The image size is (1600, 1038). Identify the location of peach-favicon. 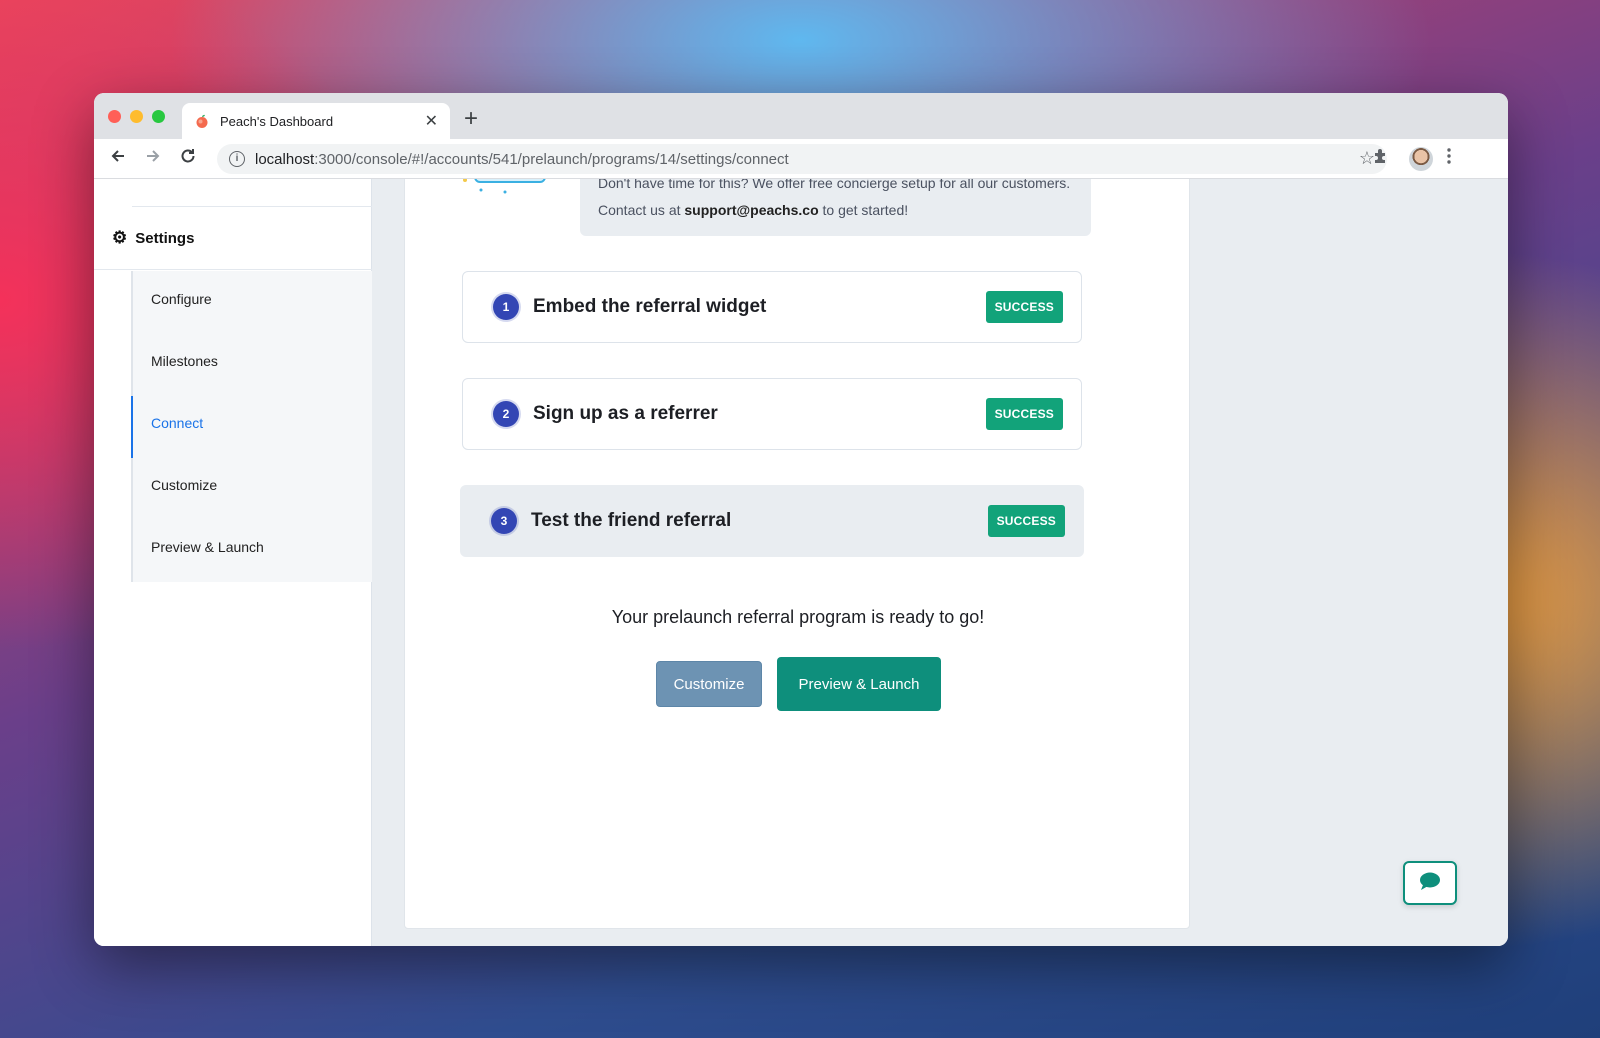
(202, 121).